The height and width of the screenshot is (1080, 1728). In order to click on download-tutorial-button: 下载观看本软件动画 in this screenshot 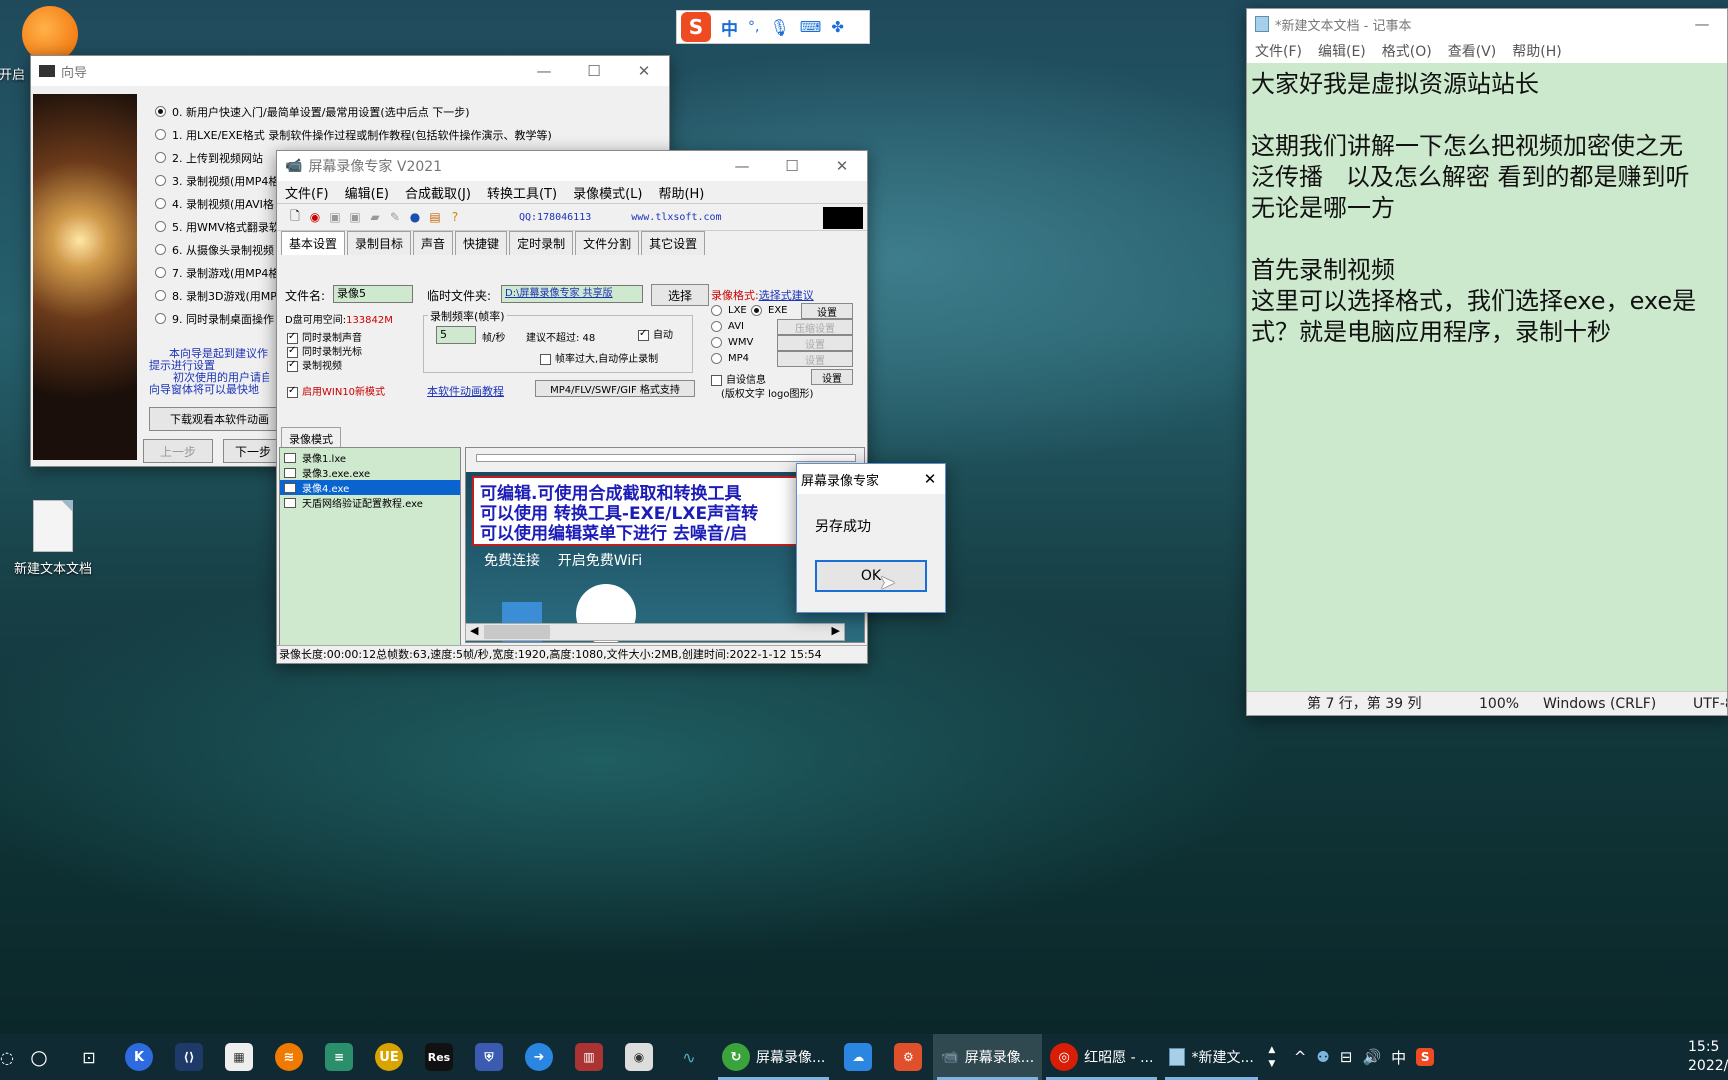, I will do `click(214, 419)`.